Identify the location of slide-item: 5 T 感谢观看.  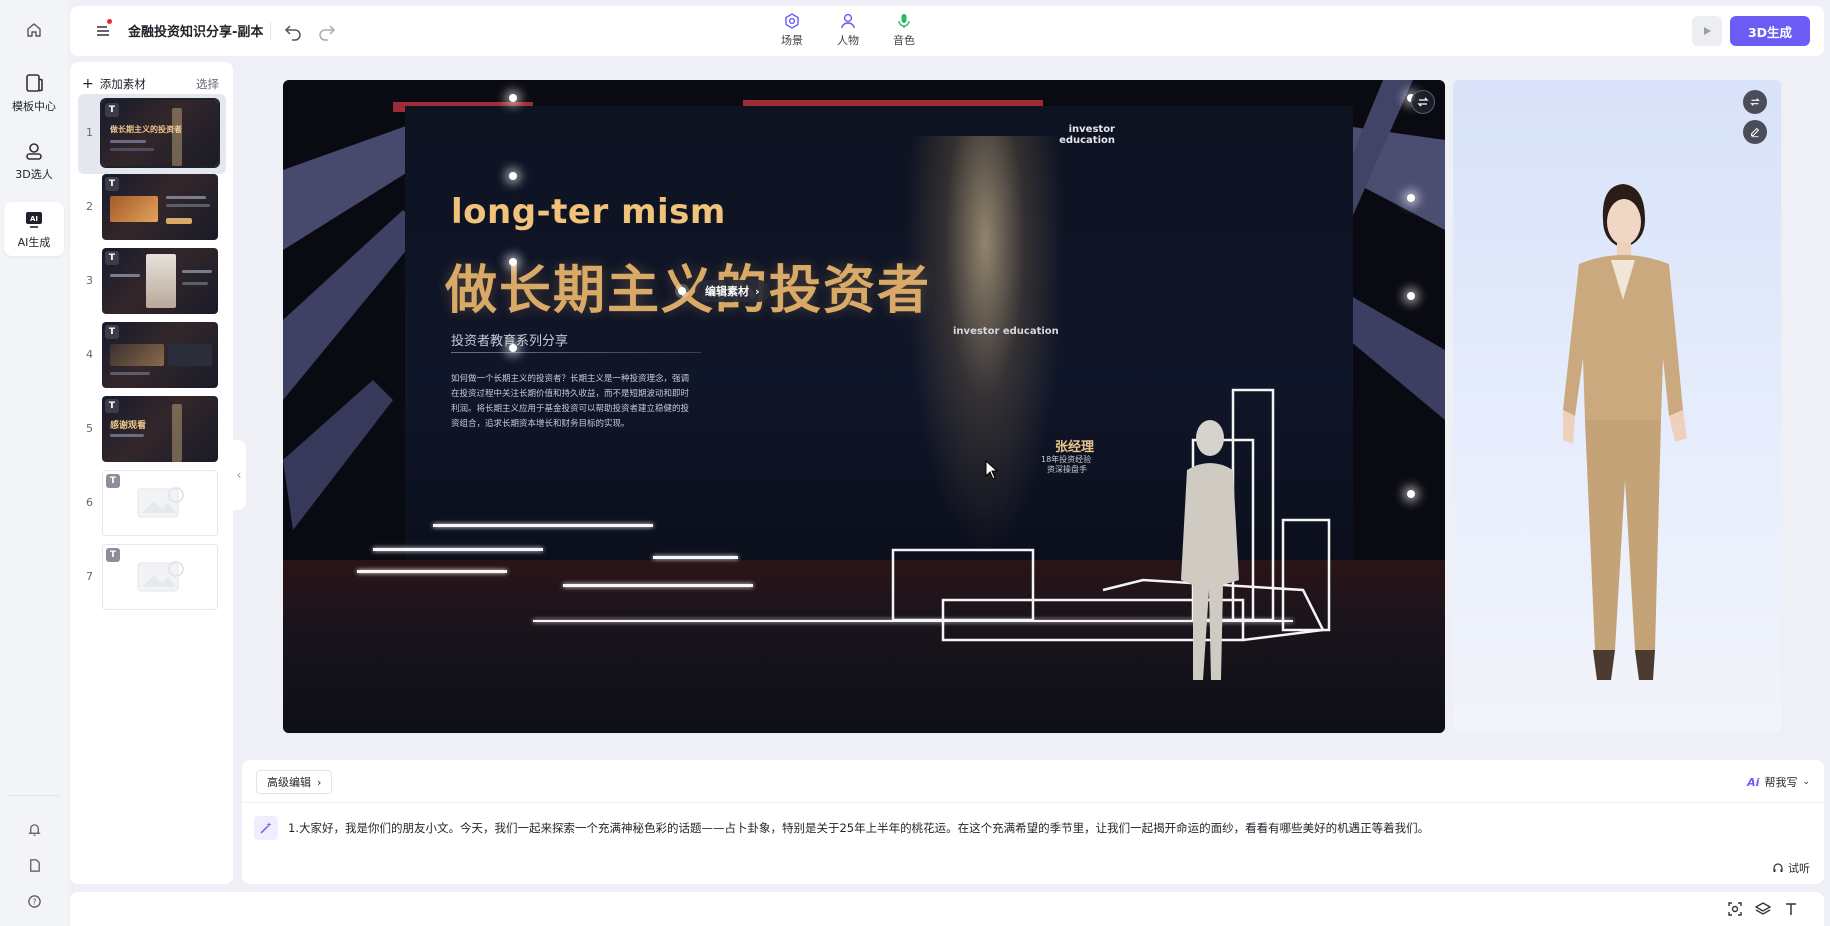
(152, 430).